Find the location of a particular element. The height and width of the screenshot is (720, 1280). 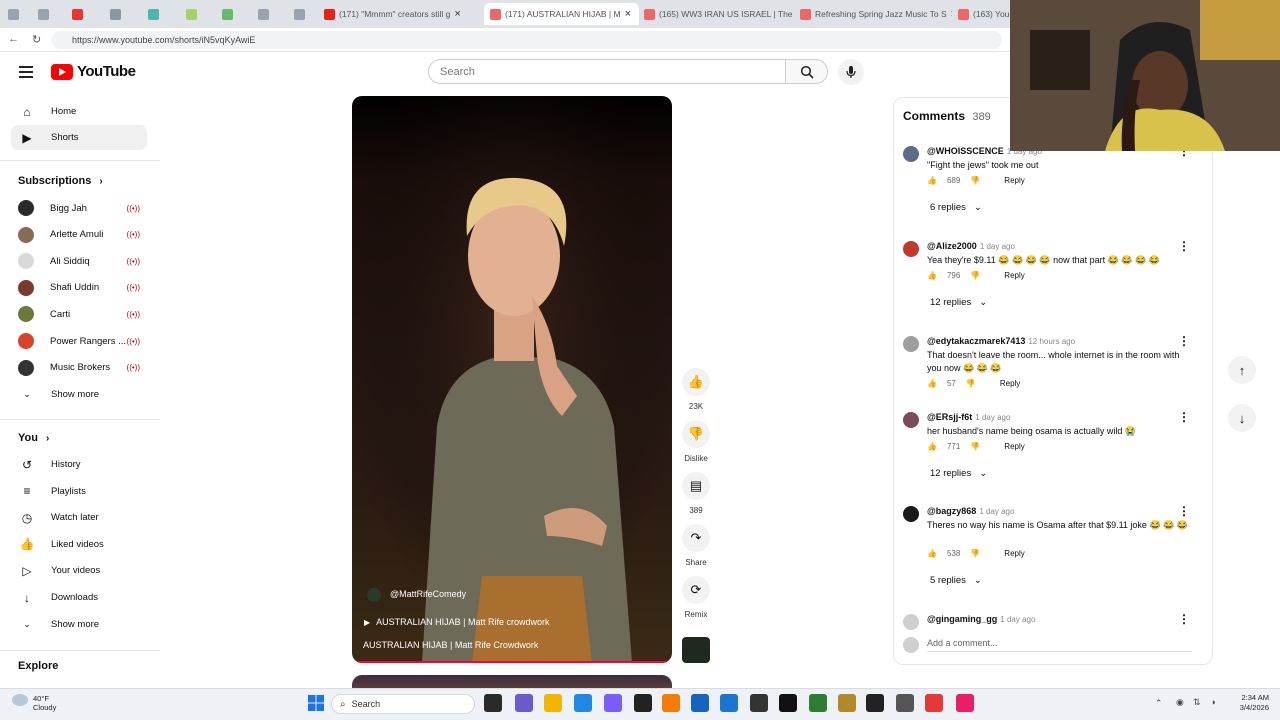

sidebar-item-playlists: ≡ Playlists is located at coordinates (79, 491).